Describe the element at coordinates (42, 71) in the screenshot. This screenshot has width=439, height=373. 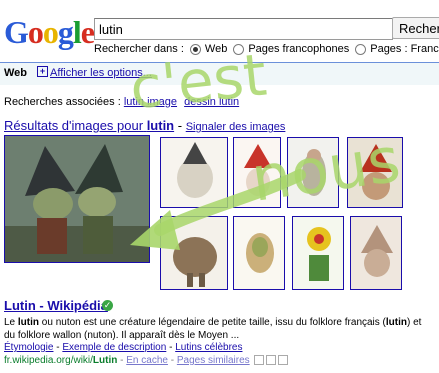
I see `plus-icon: +` at that location.